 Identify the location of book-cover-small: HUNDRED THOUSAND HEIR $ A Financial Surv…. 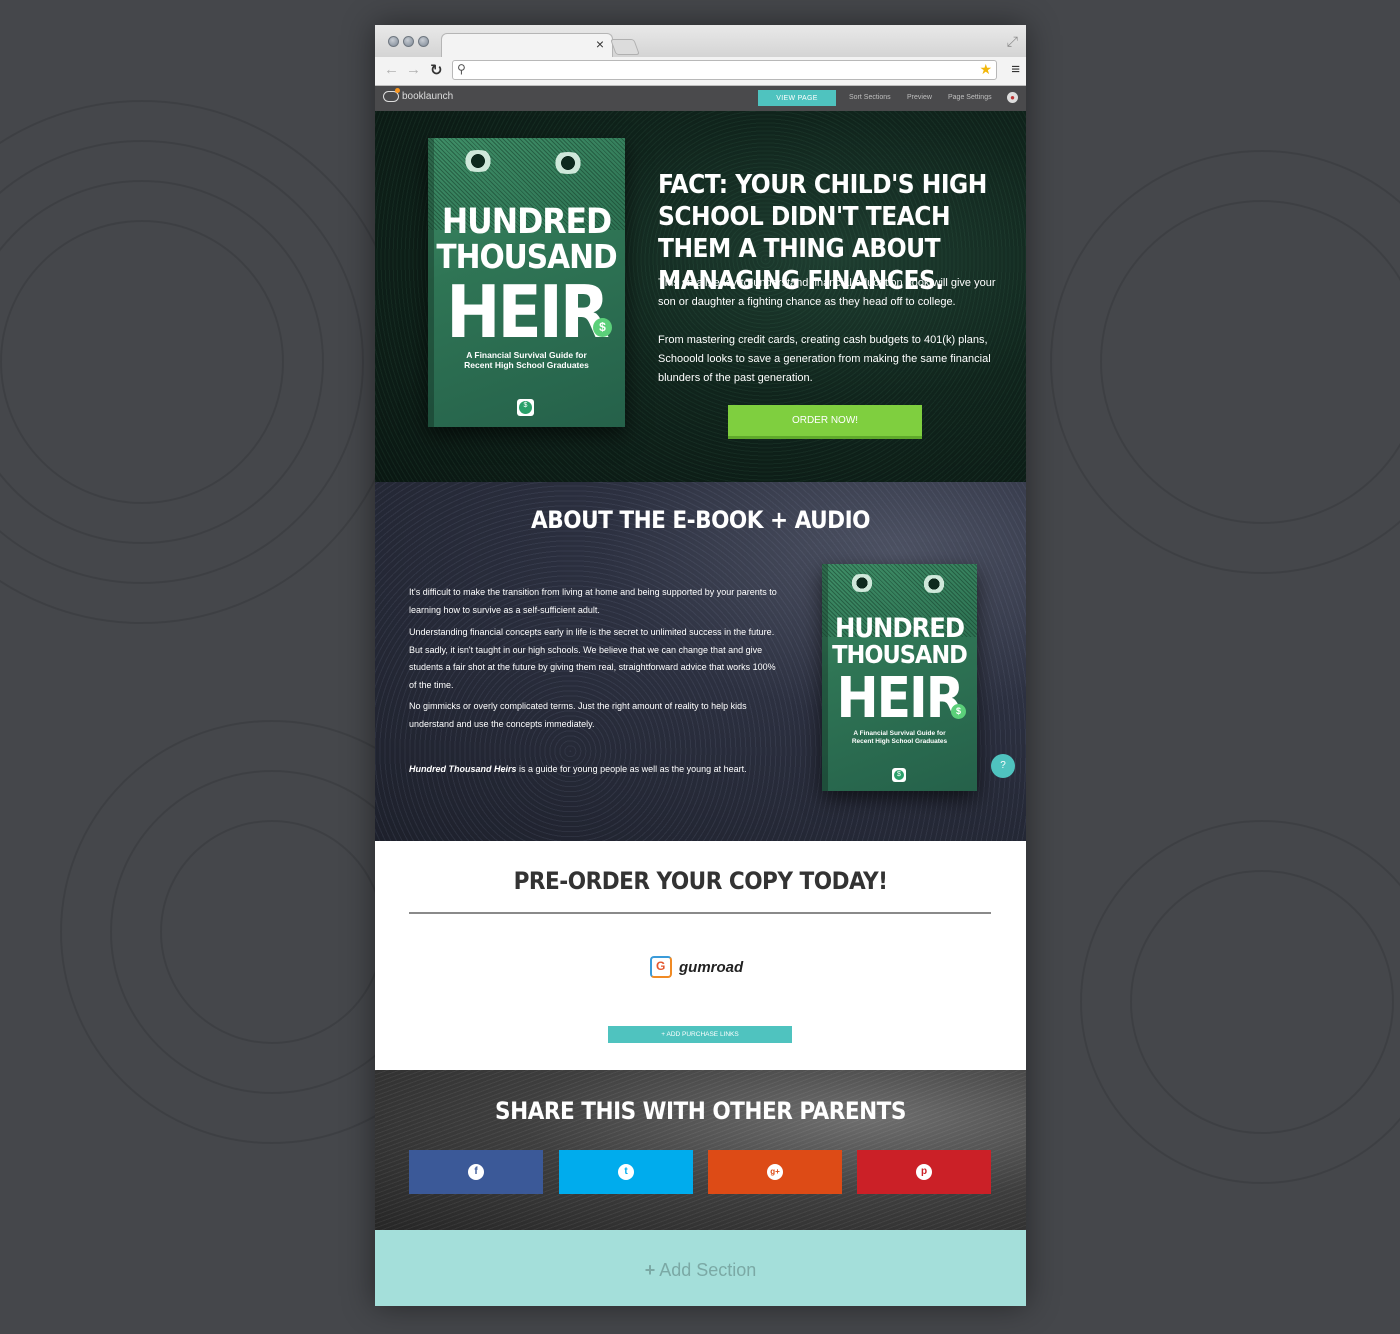
(899, 677).